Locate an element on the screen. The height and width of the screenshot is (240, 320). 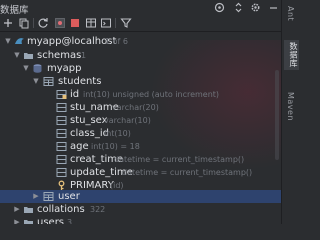
target-icon is located at coordinates (219, 7).